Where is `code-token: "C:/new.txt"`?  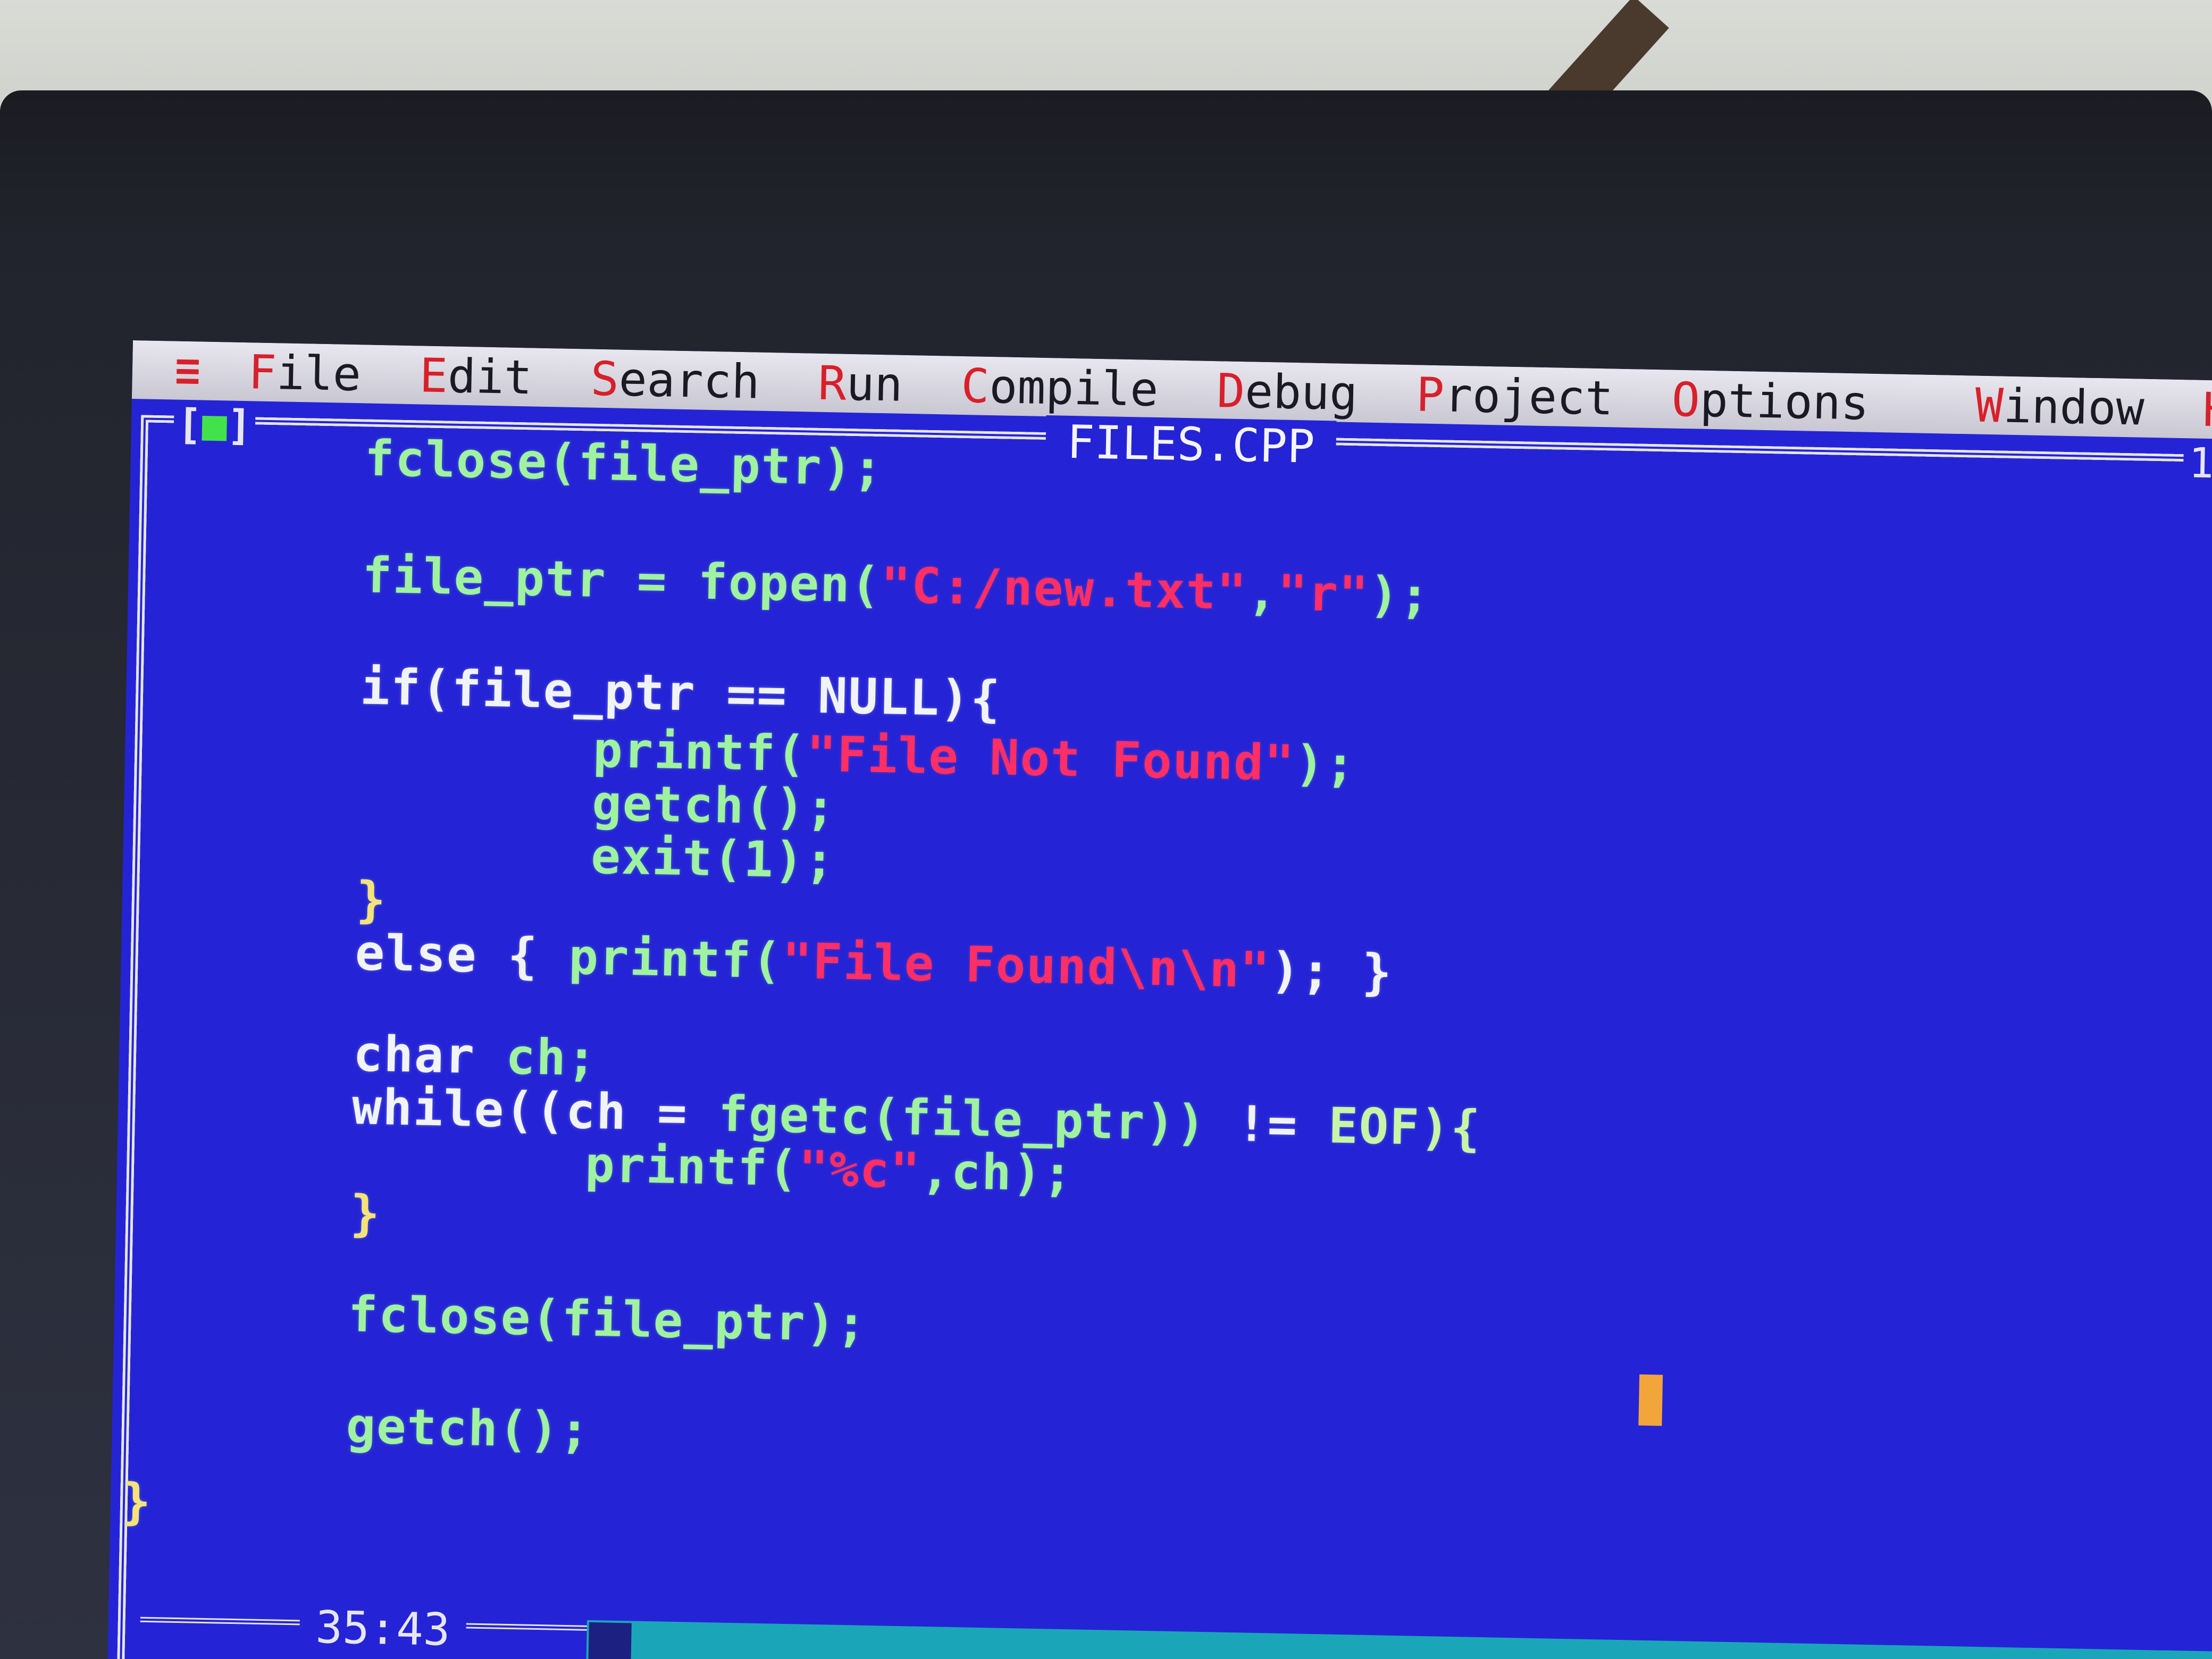 code-token: "C:/new.txt" is located at coordinates (1064, 589).